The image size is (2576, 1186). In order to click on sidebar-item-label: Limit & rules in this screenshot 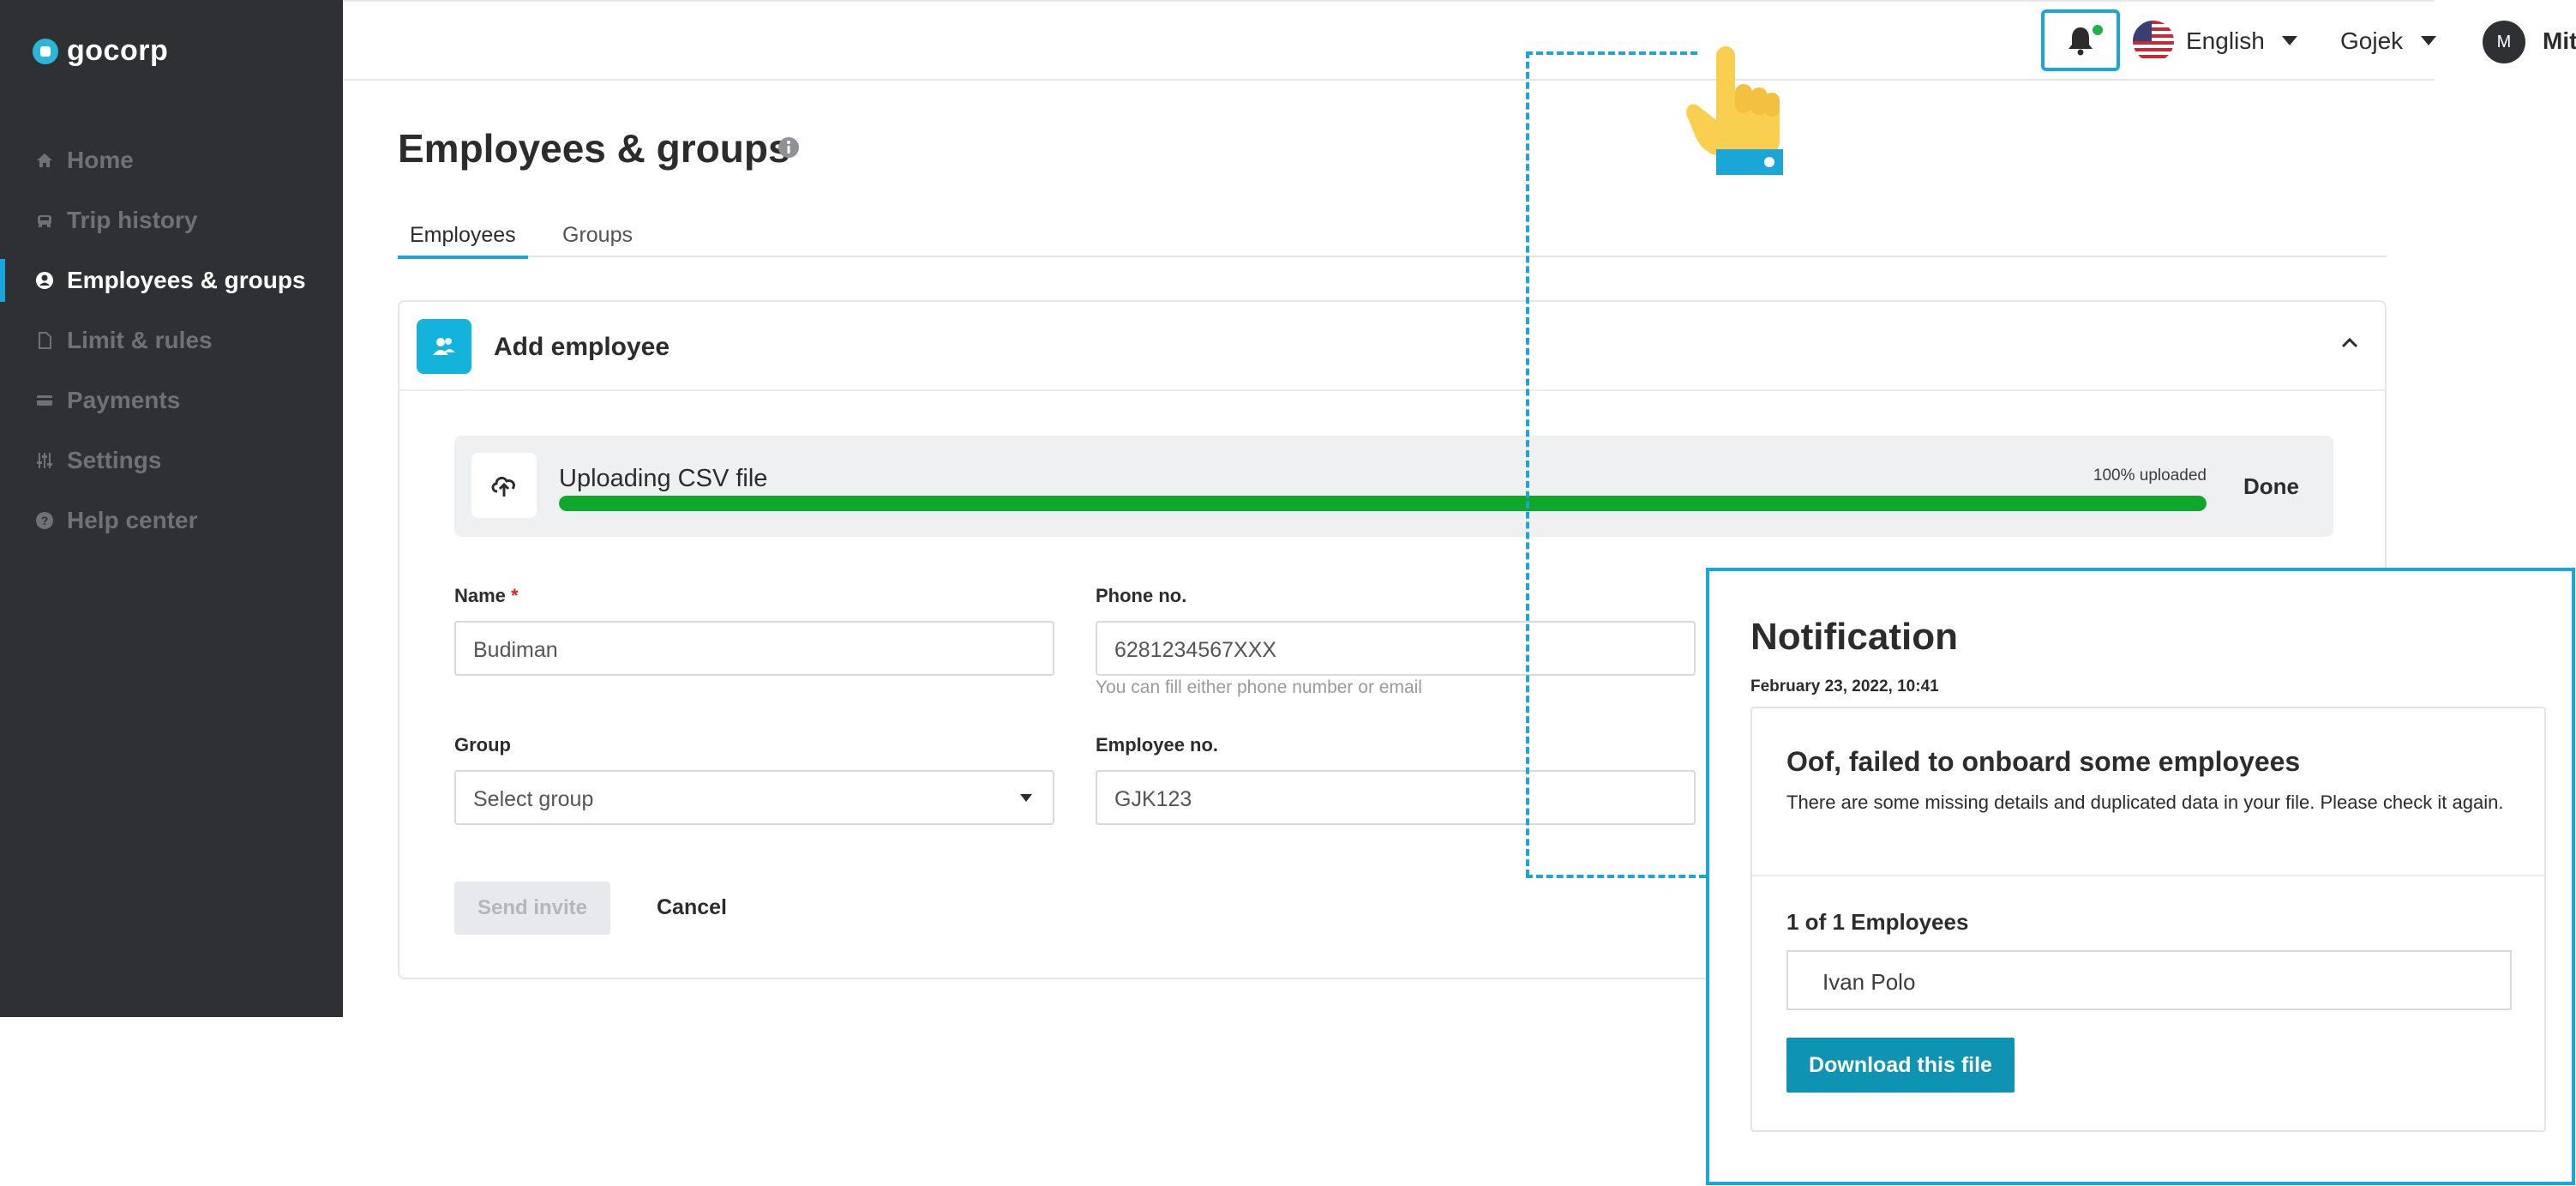, I will do `click(140, 340)`.